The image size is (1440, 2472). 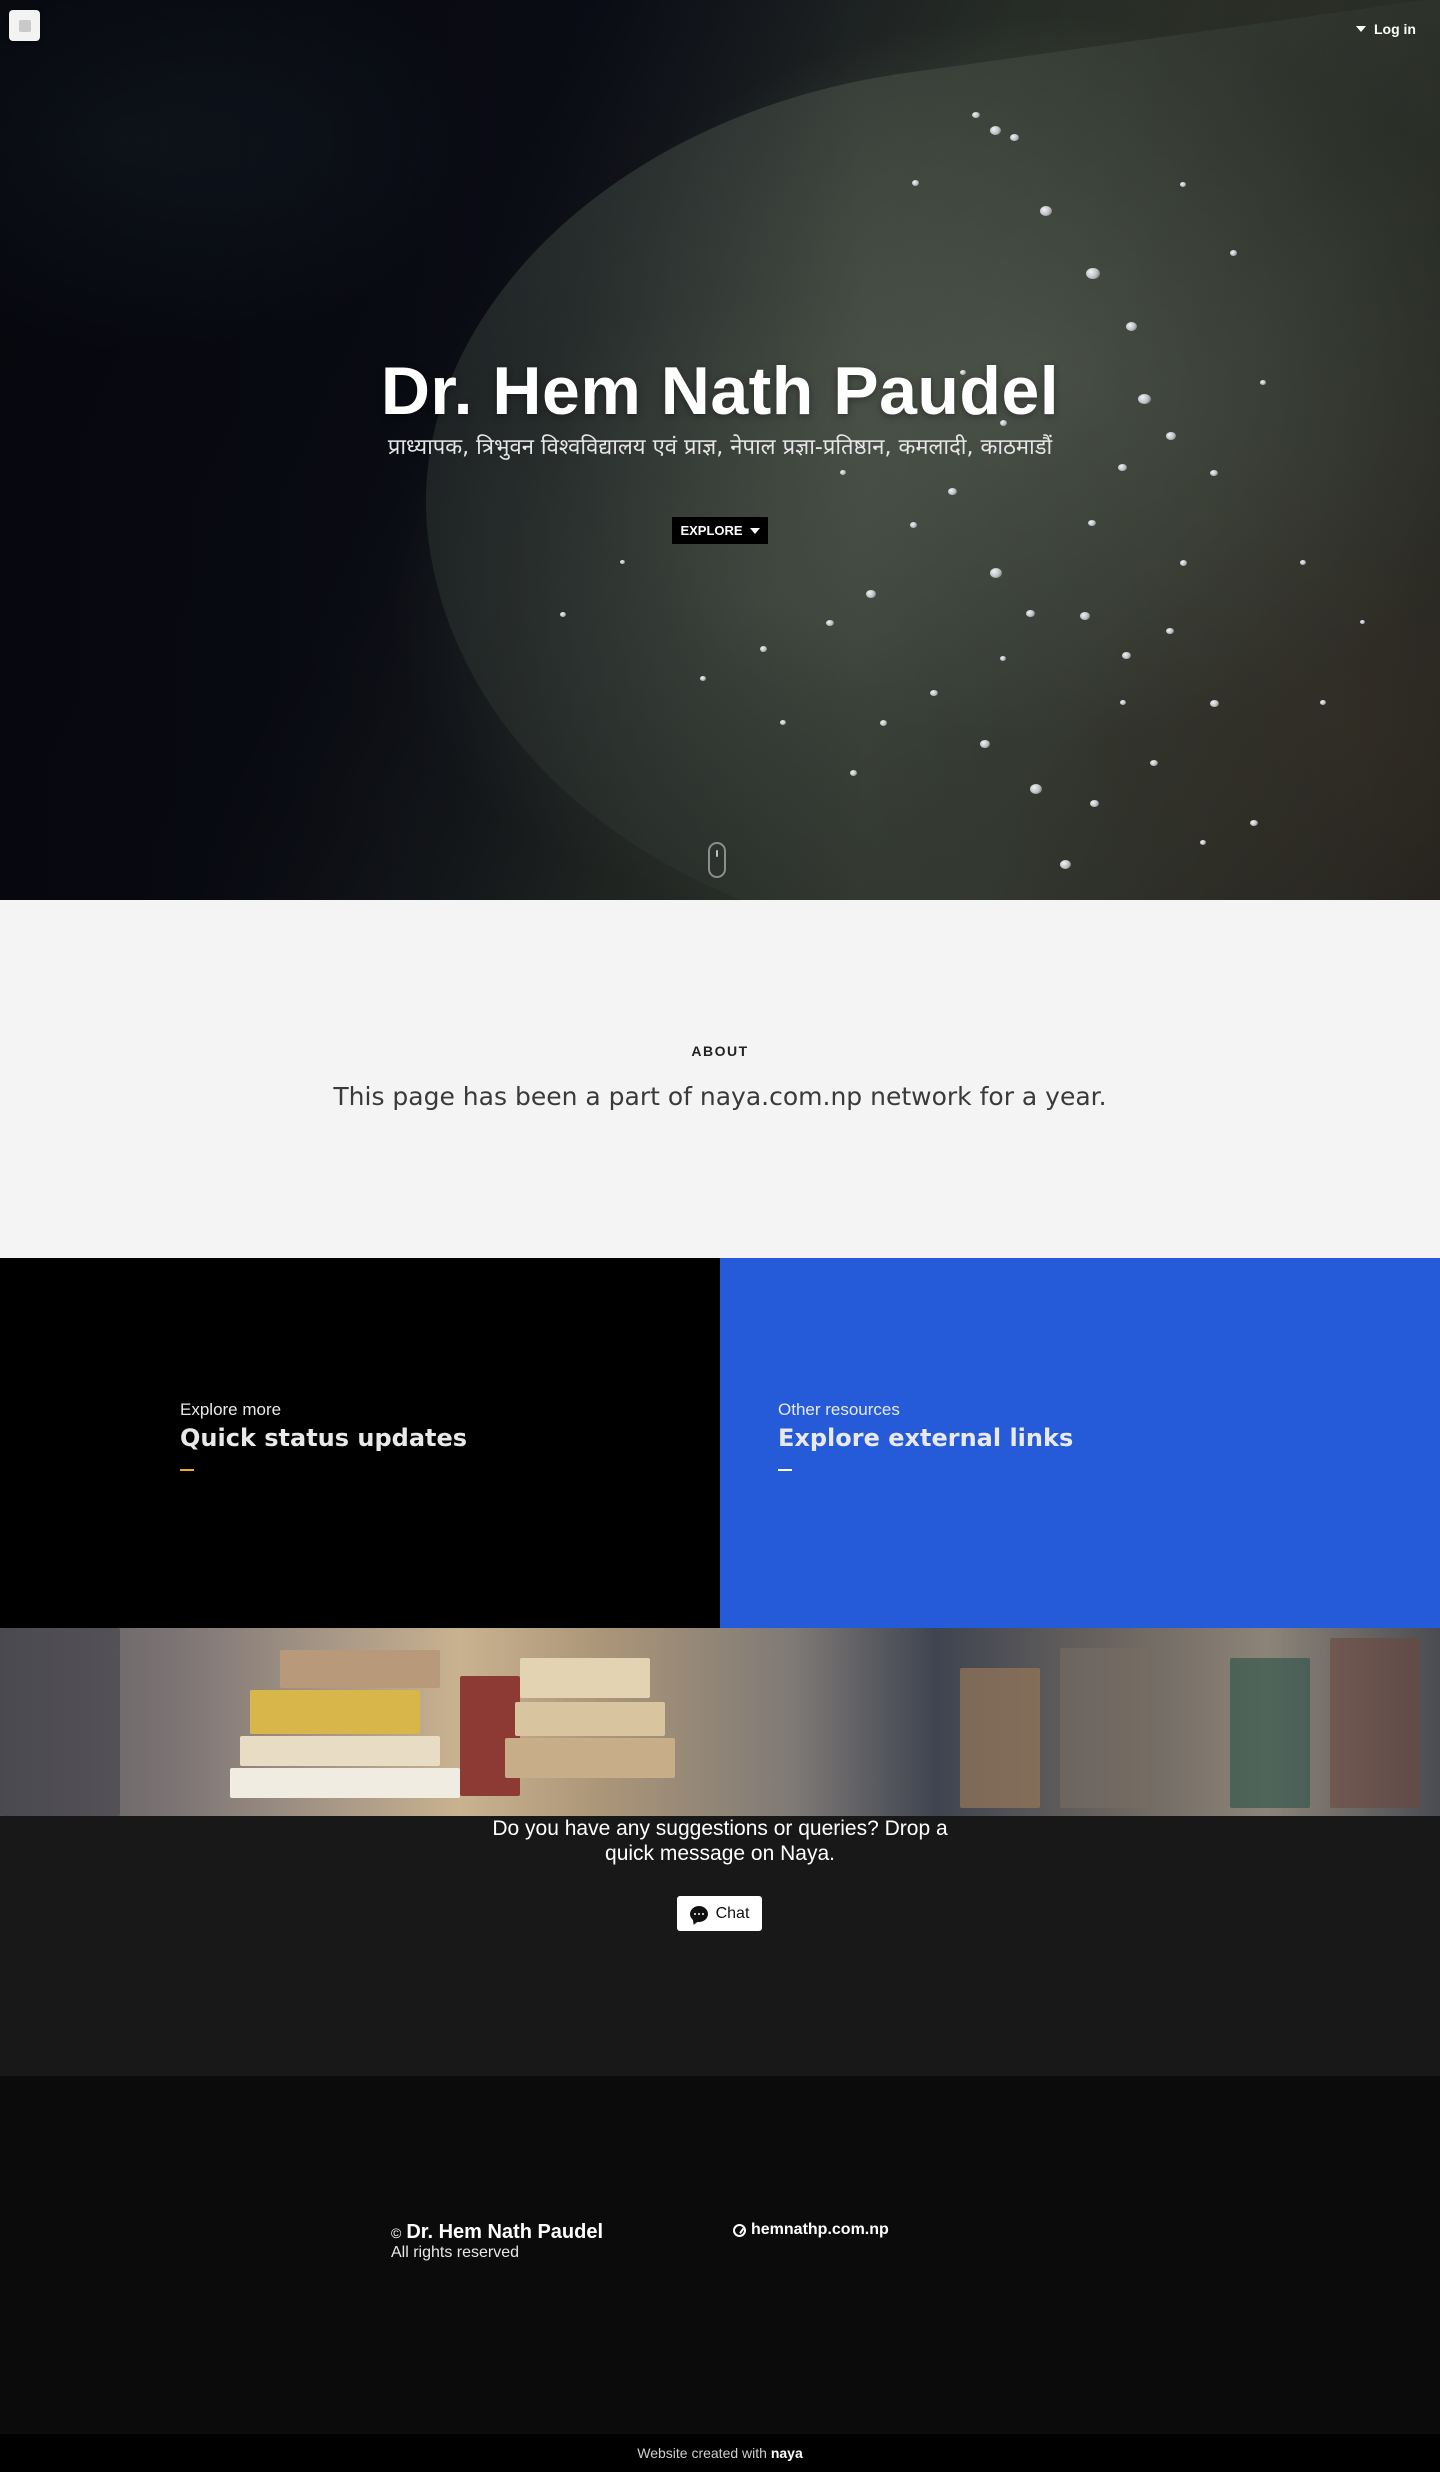 What do you see at coordinates (711, 530) in the screenshot?
I see `explore-label: EXPLORE` at bounding box center [711, 530].